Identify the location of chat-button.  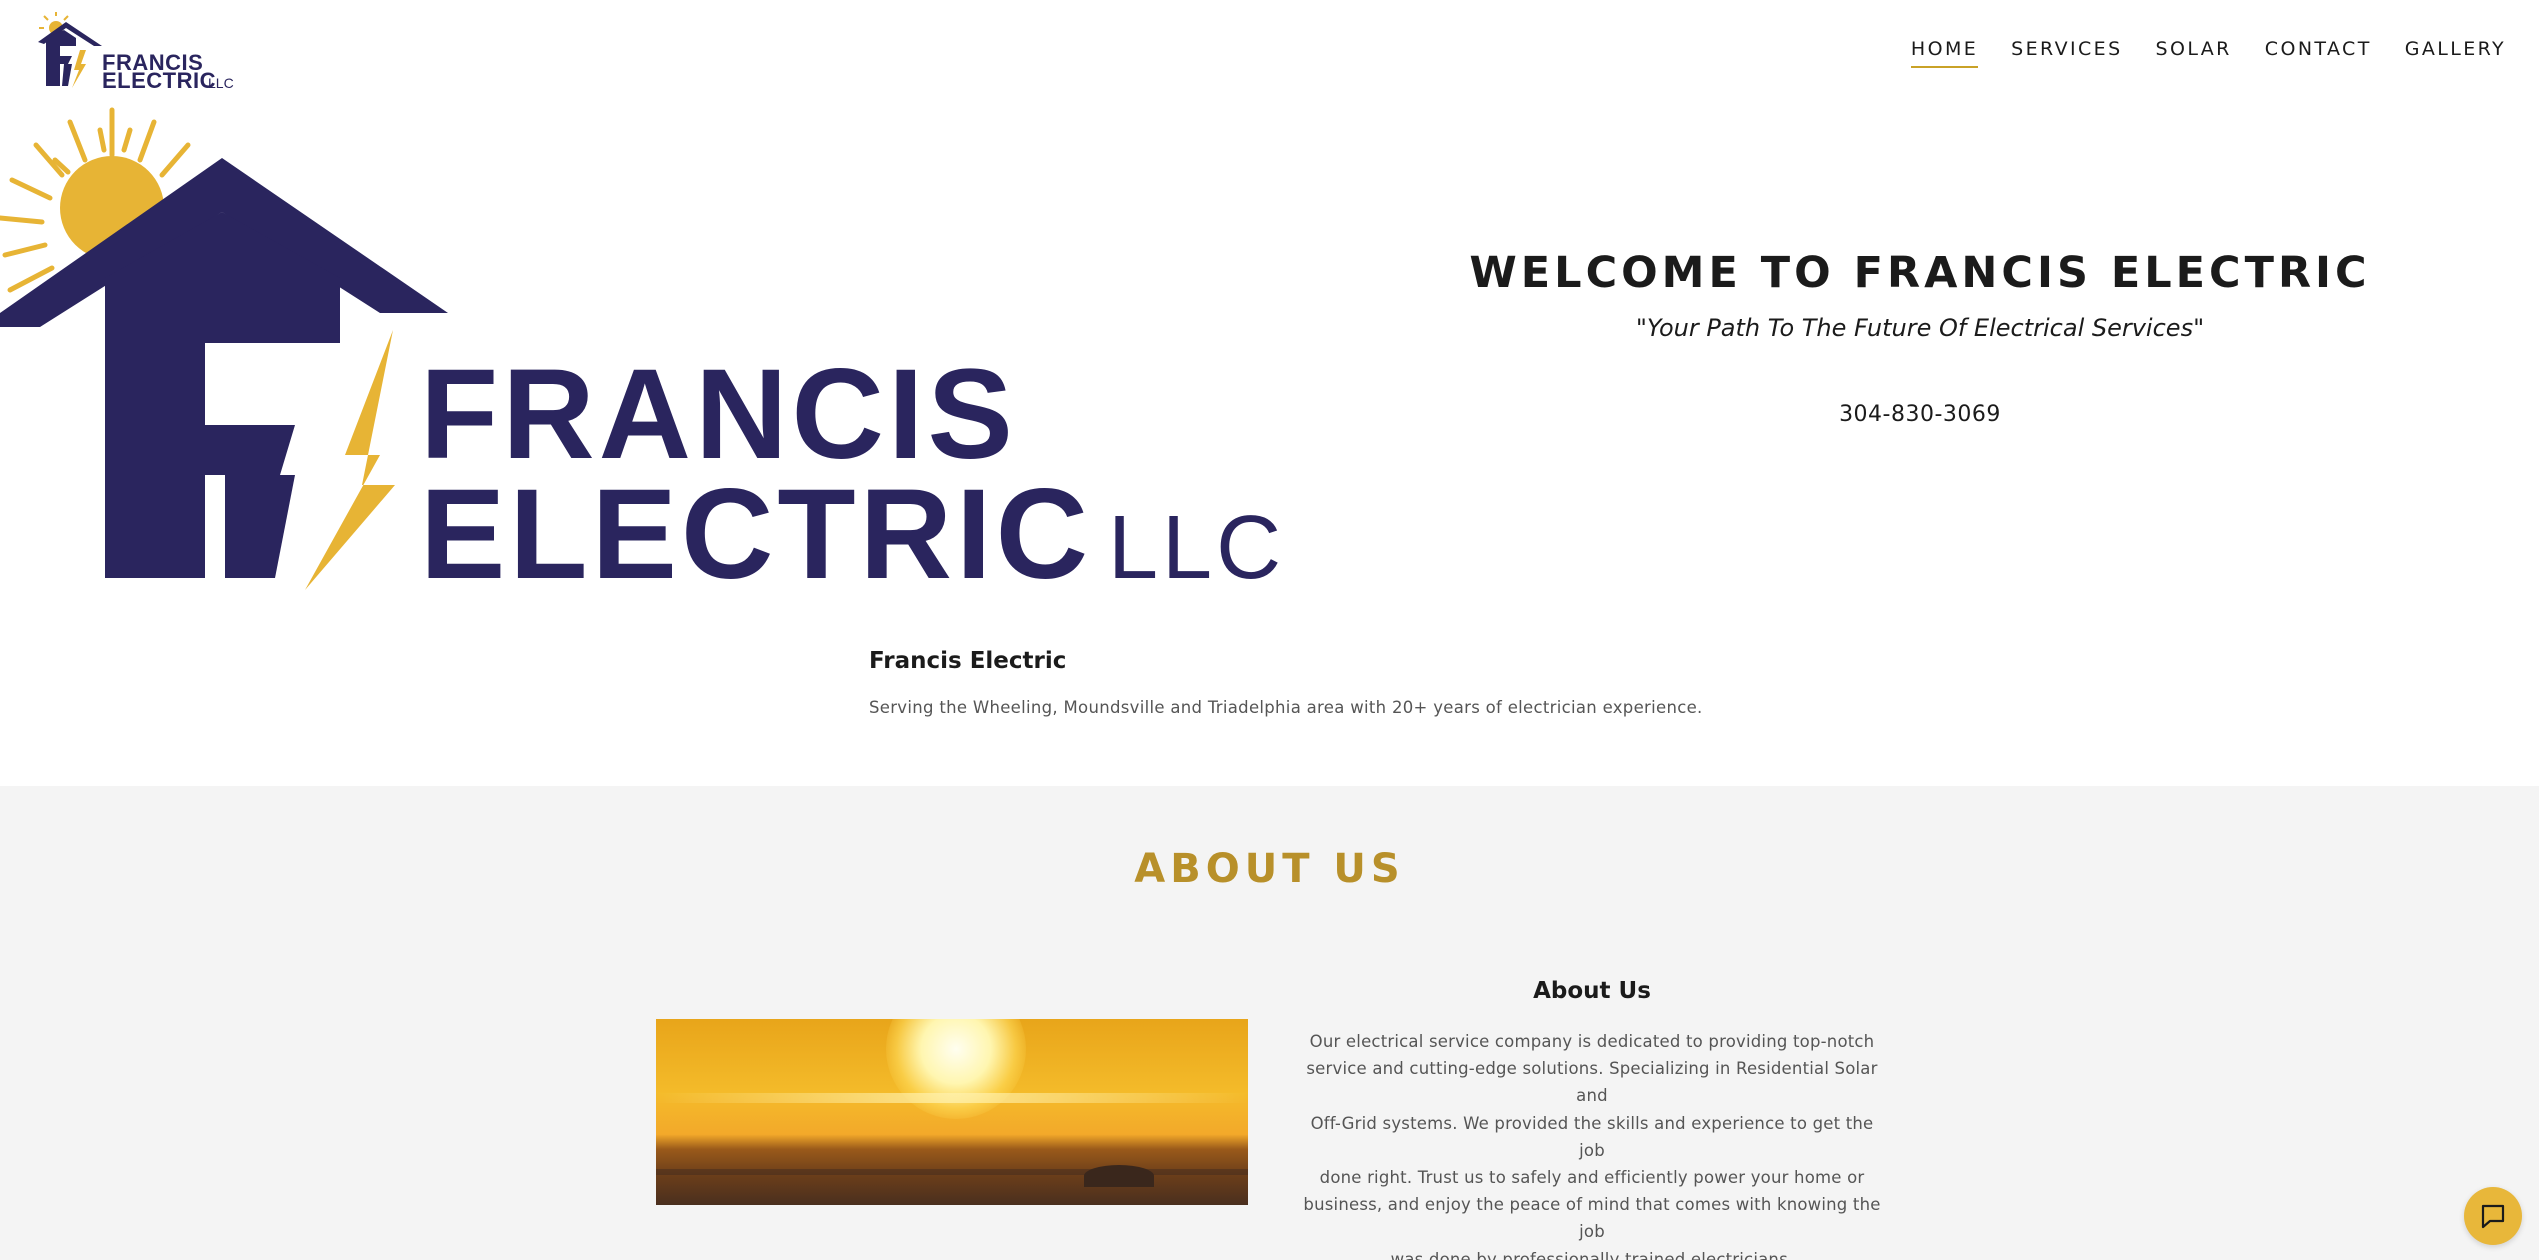
(2493, 1216).